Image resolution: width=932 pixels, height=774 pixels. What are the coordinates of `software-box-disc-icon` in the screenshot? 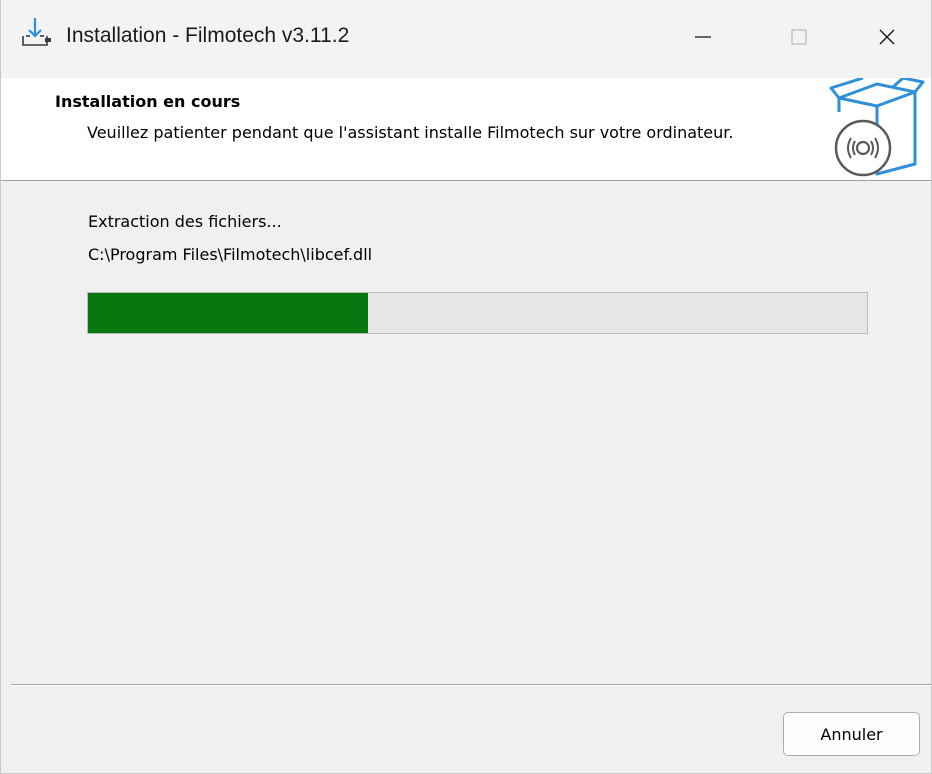 It's located at (877, 127).